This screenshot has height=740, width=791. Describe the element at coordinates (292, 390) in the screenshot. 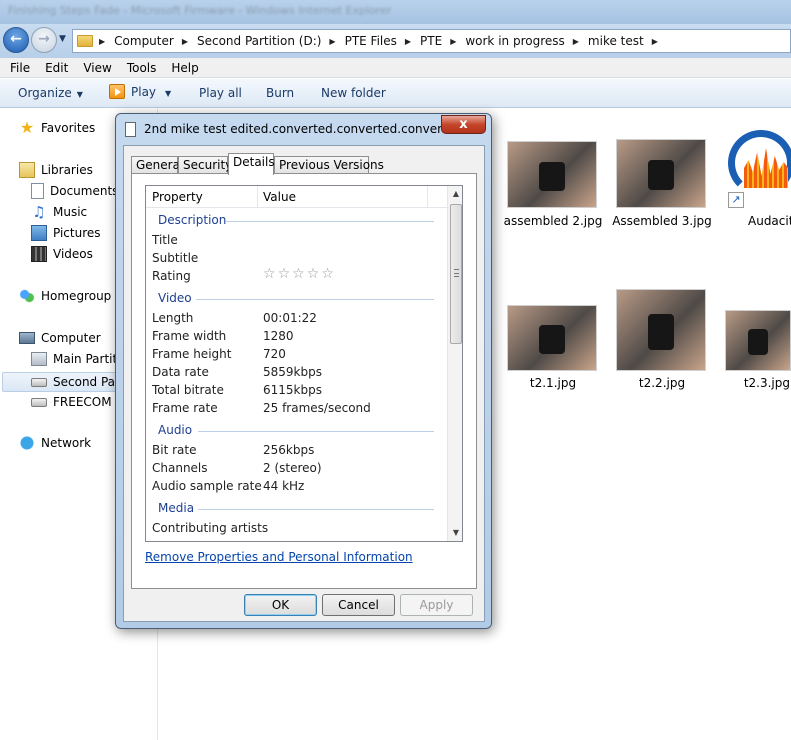

I see `property-value: 6115kbps` at that location.